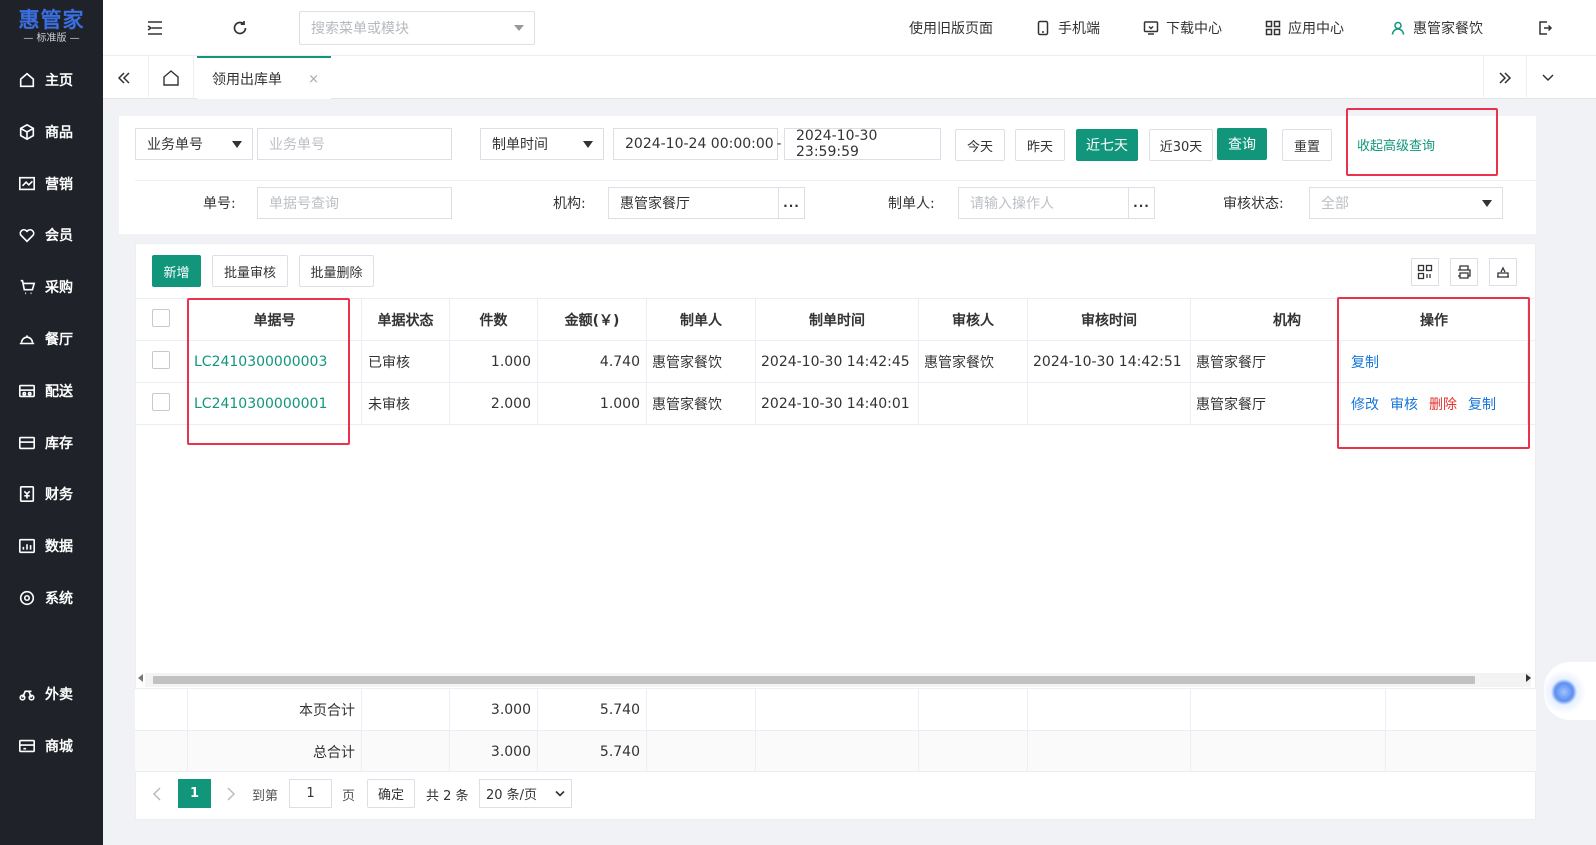 Image resolution: width=1596 pixels, height=845 pixels. What do you see at coordinates (51, 694) in the screenshot?
I see `sidebar-item-takeout: 外卖` at bounding box center [51, 694].